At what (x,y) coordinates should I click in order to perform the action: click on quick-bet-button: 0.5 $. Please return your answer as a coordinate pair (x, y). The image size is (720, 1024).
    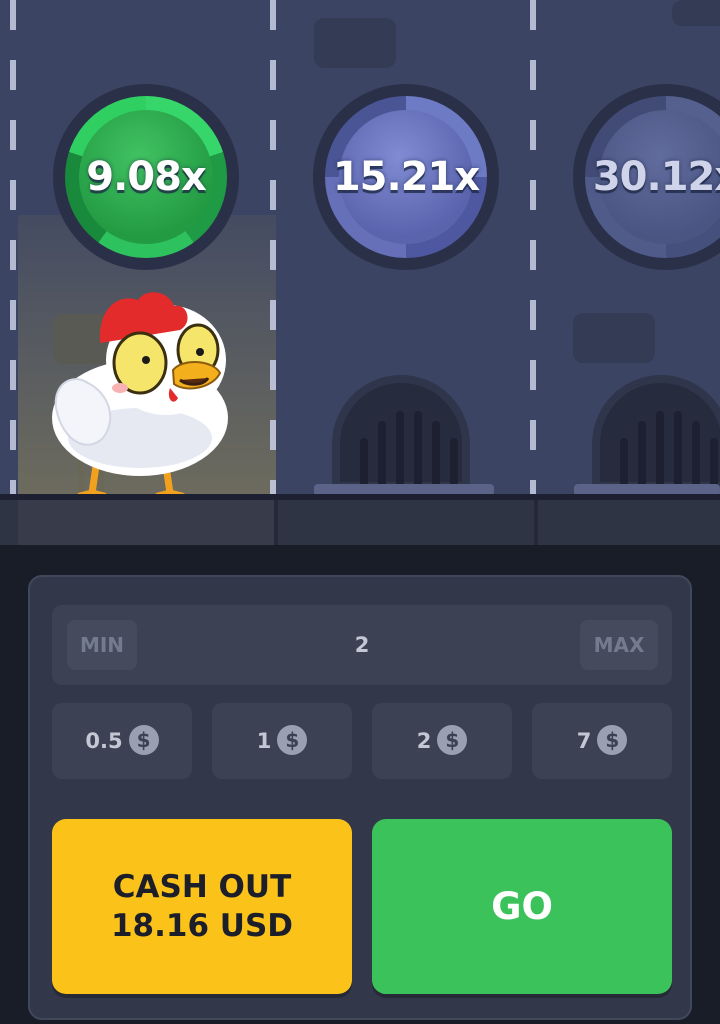
    Looking at the image, I should click on (122, 741).